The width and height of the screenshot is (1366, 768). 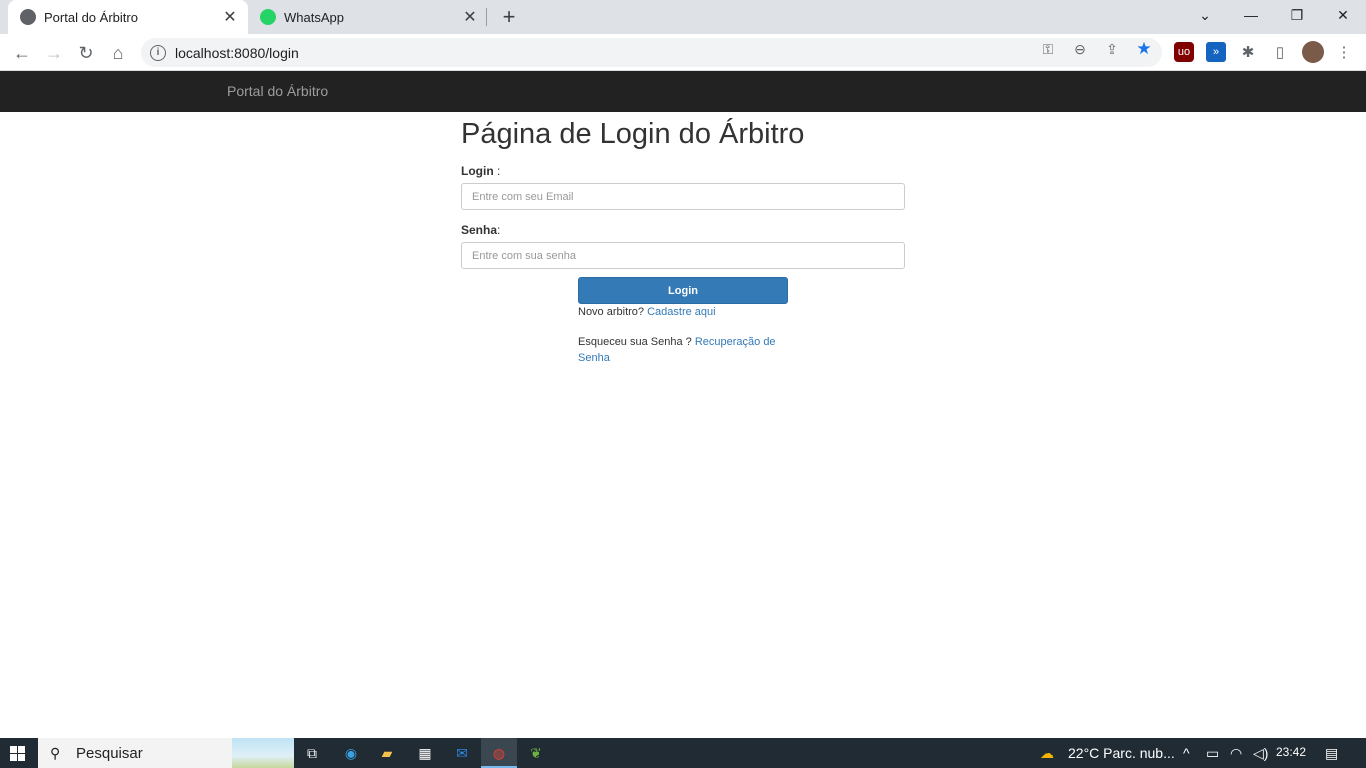 I want to click on close-window-button: ✕, so click(x=1343, y=15).